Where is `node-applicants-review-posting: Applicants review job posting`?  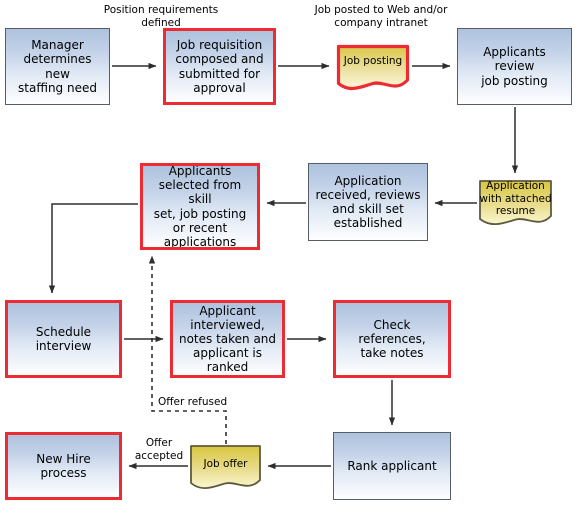
node-applicants-review-posting: Applicants review job posting is located at coordinates (514, 66).